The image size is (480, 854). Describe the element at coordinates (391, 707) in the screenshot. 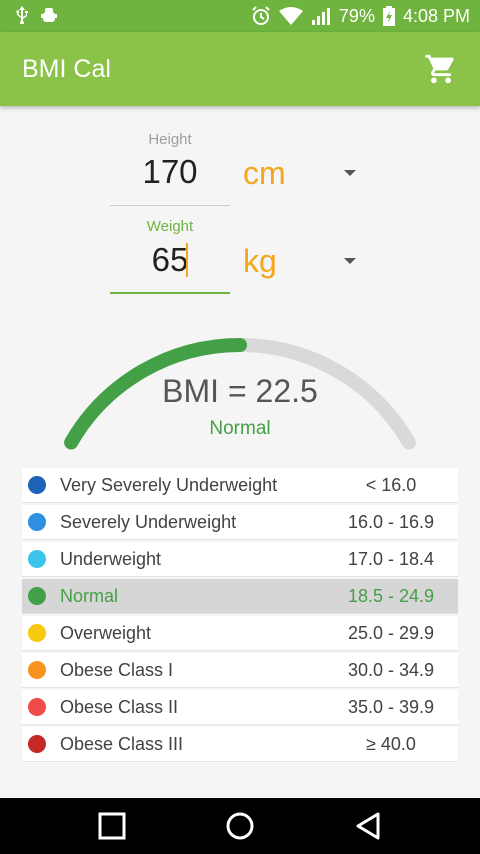

I see `category-range: 35.0 - 39.9` at that location.